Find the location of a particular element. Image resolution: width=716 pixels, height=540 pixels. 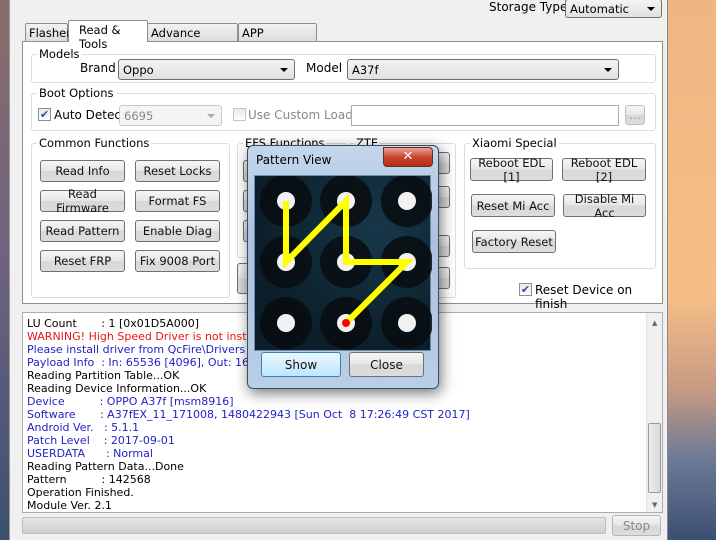

brand-value: Oppo is located at coordinates (138, 69).